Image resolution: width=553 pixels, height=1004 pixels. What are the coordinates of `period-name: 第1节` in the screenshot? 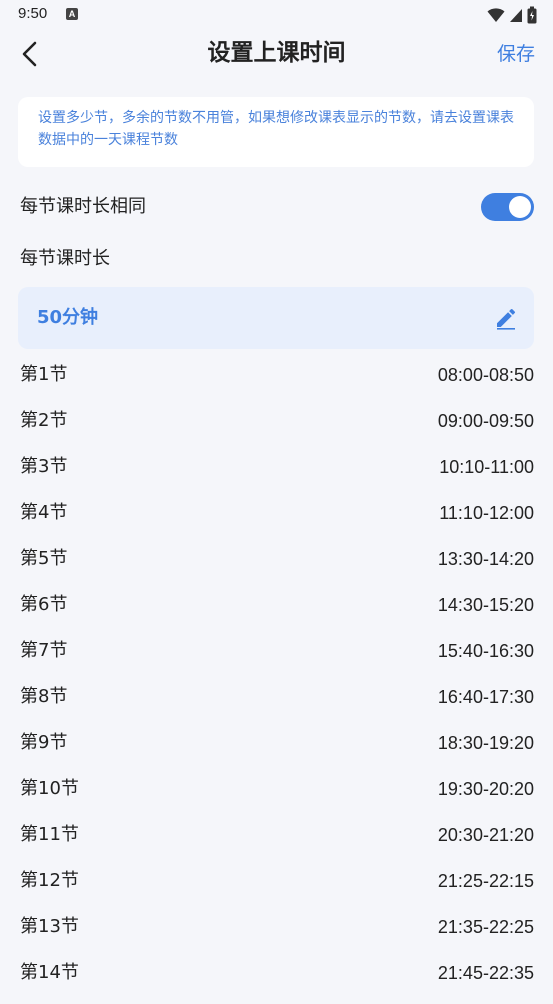 It's located at (44, 374).